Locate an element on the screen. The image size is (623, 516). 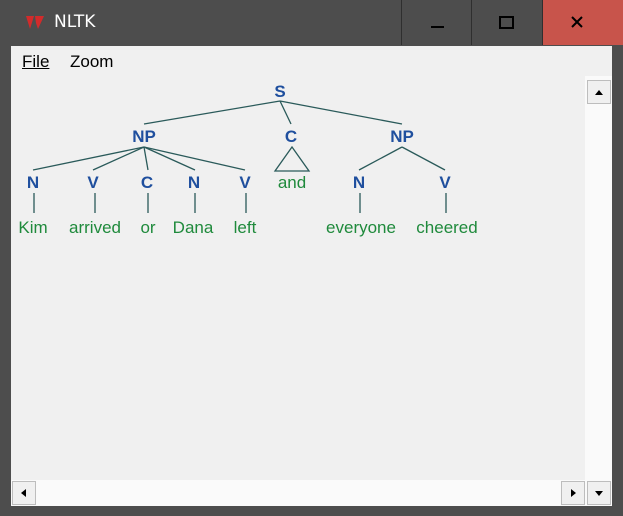
down-arrow-icon is located at coordinates (599, 493).